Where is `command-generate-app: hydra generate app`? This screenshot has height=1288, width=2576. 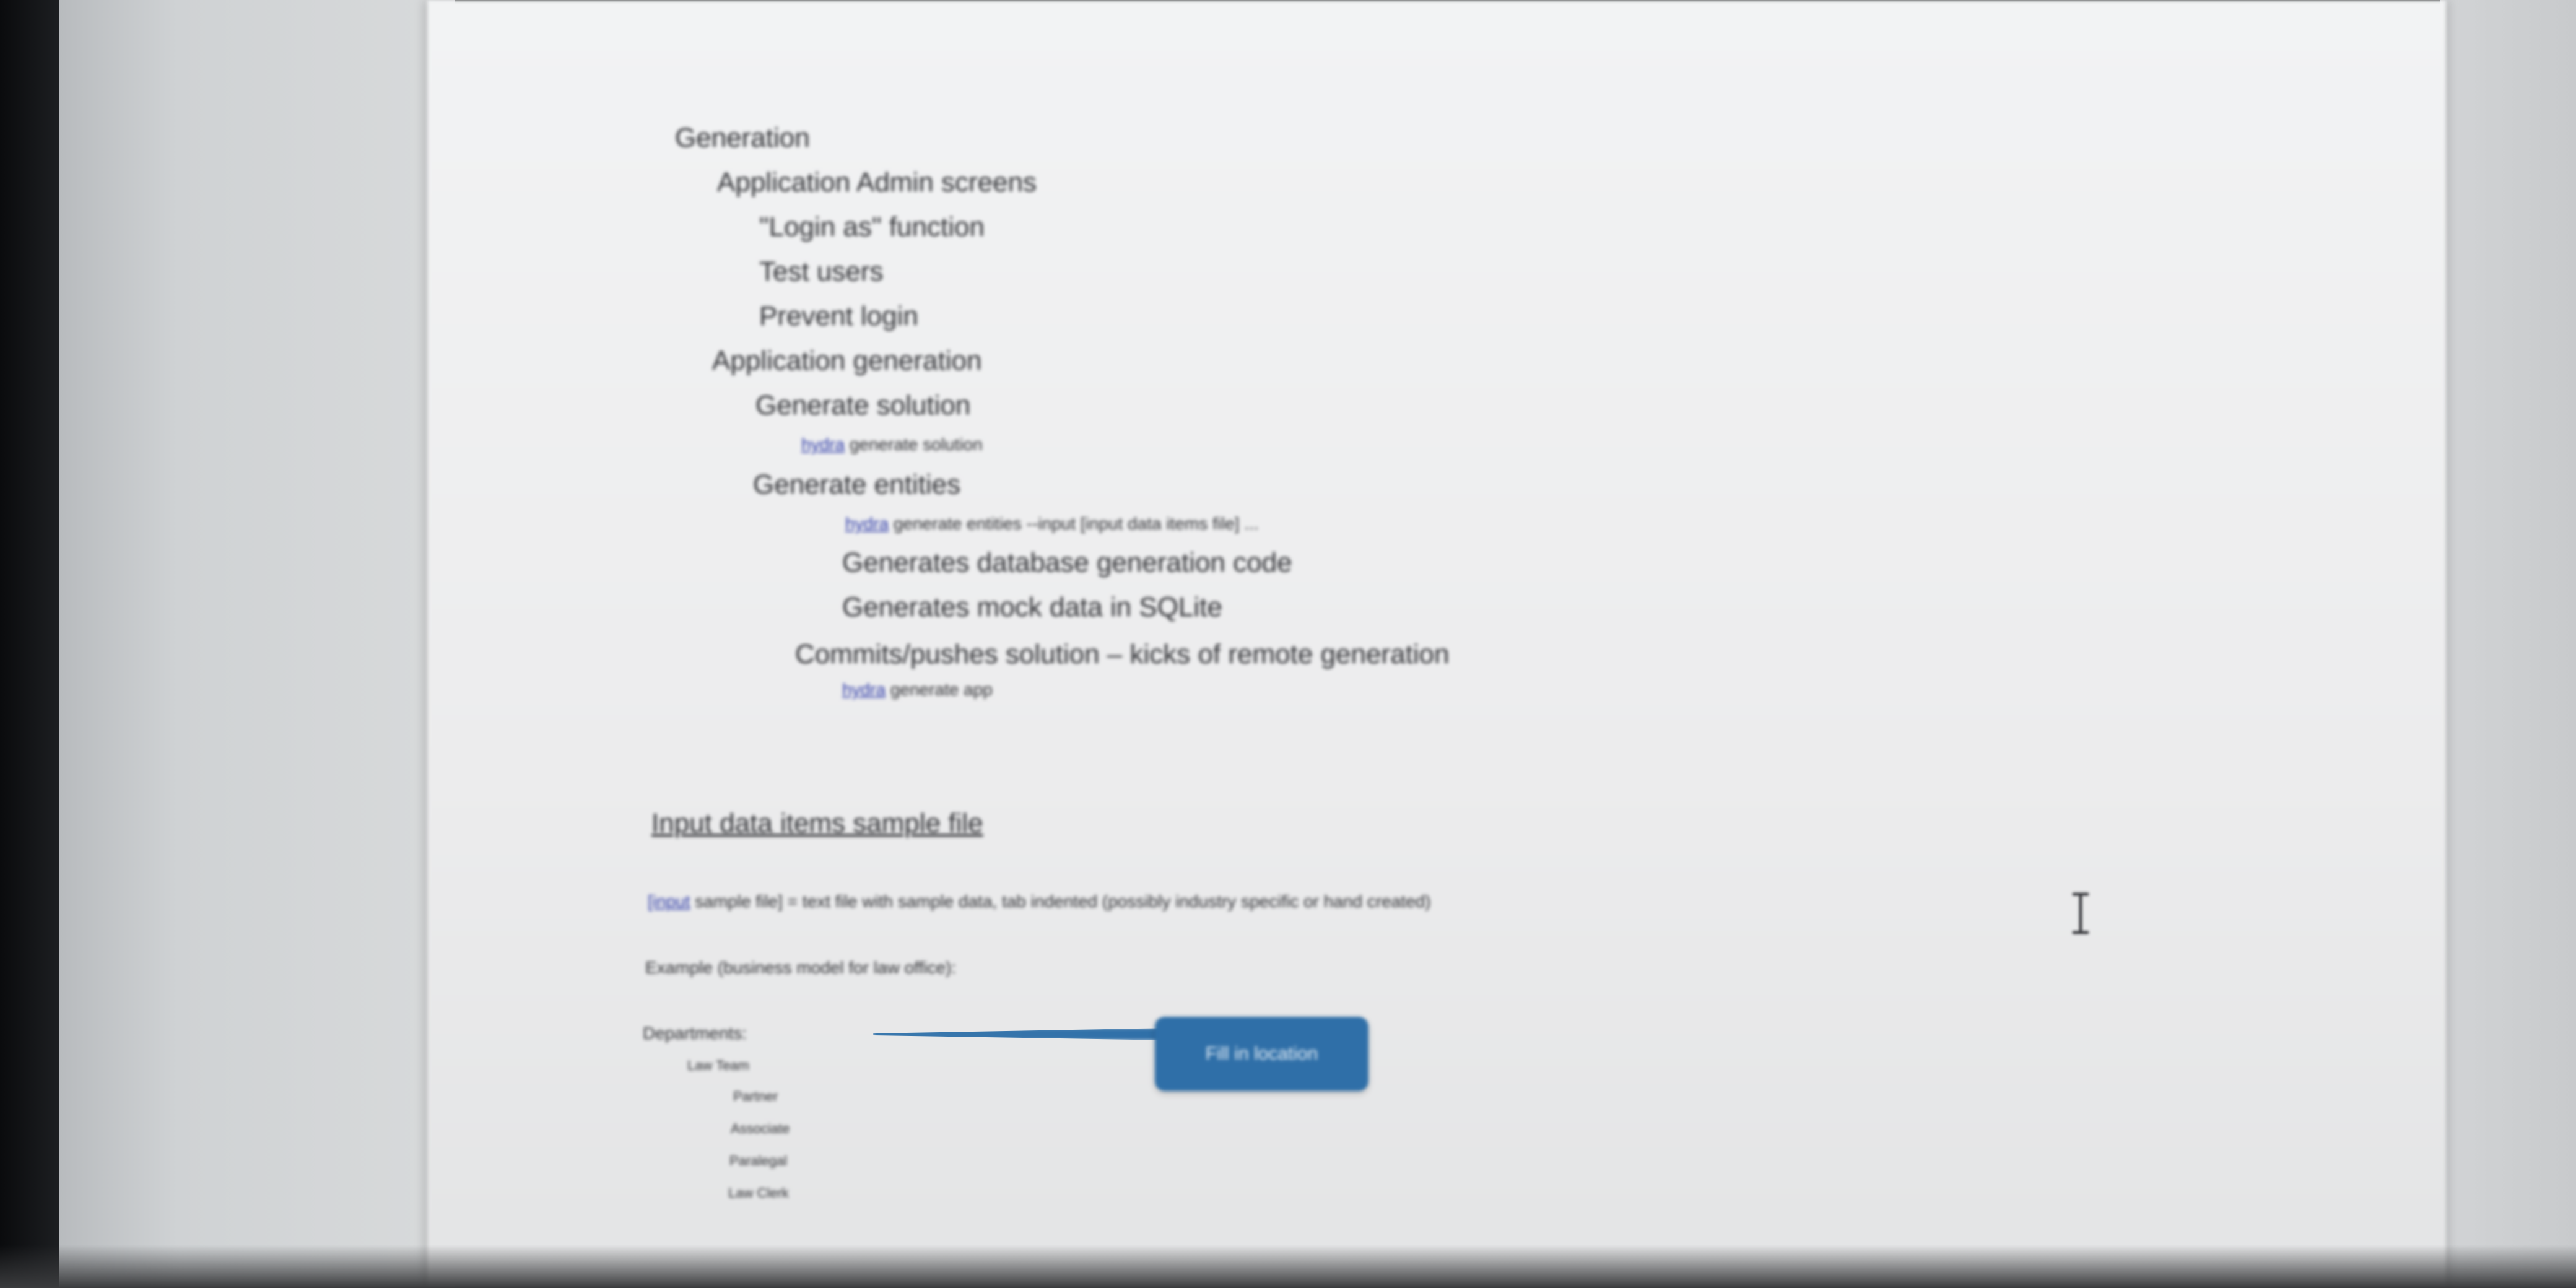
command-generate-app: hydra generate app is located at coordinates (917, 689).